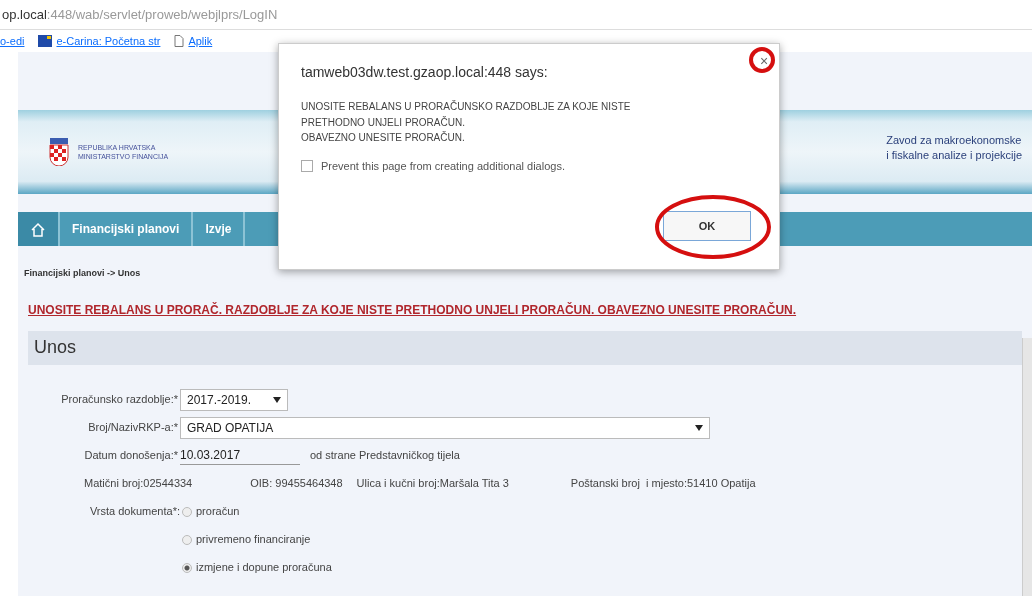 This screenshot has height=596, width=1032. Describe the element at coordinates (211, 511) in the screenshot. I see `radio-option: proračun` at that location.